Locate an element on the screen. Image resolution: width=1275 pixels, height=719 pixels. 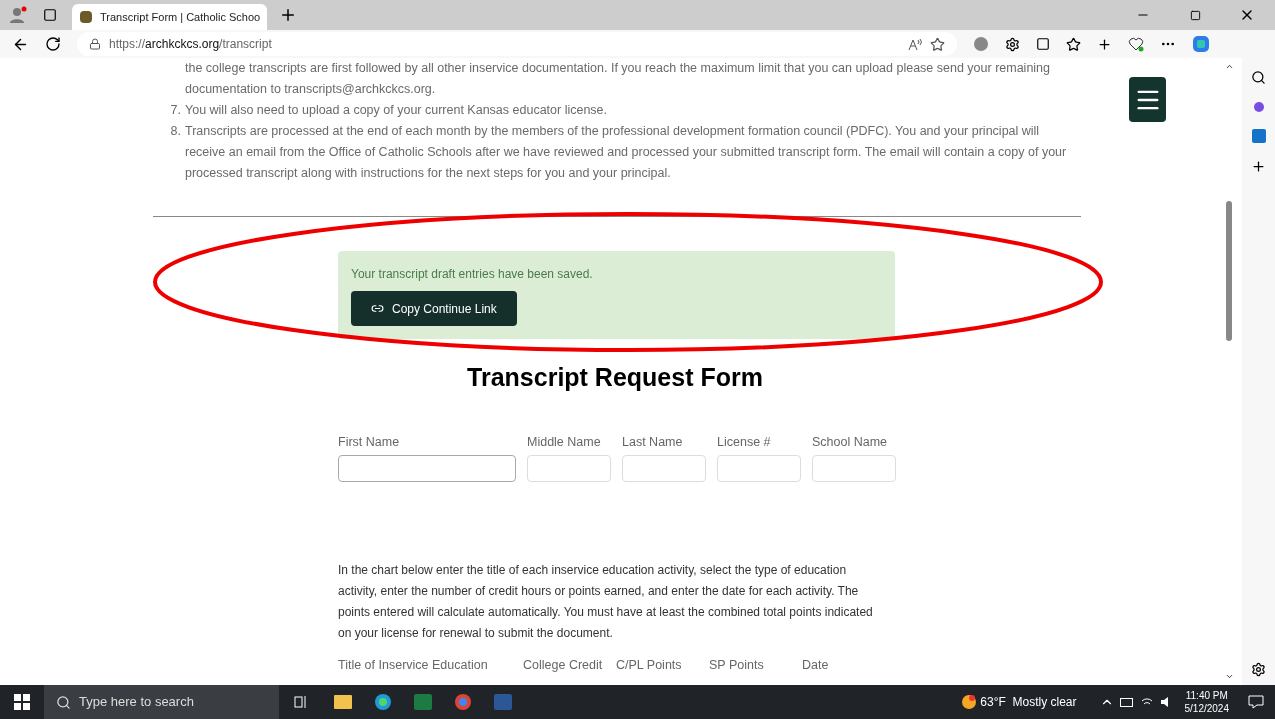
instruction-text: You will also need to upload a copy of your current Kansas educator license. is located at coordinates (396, 110).